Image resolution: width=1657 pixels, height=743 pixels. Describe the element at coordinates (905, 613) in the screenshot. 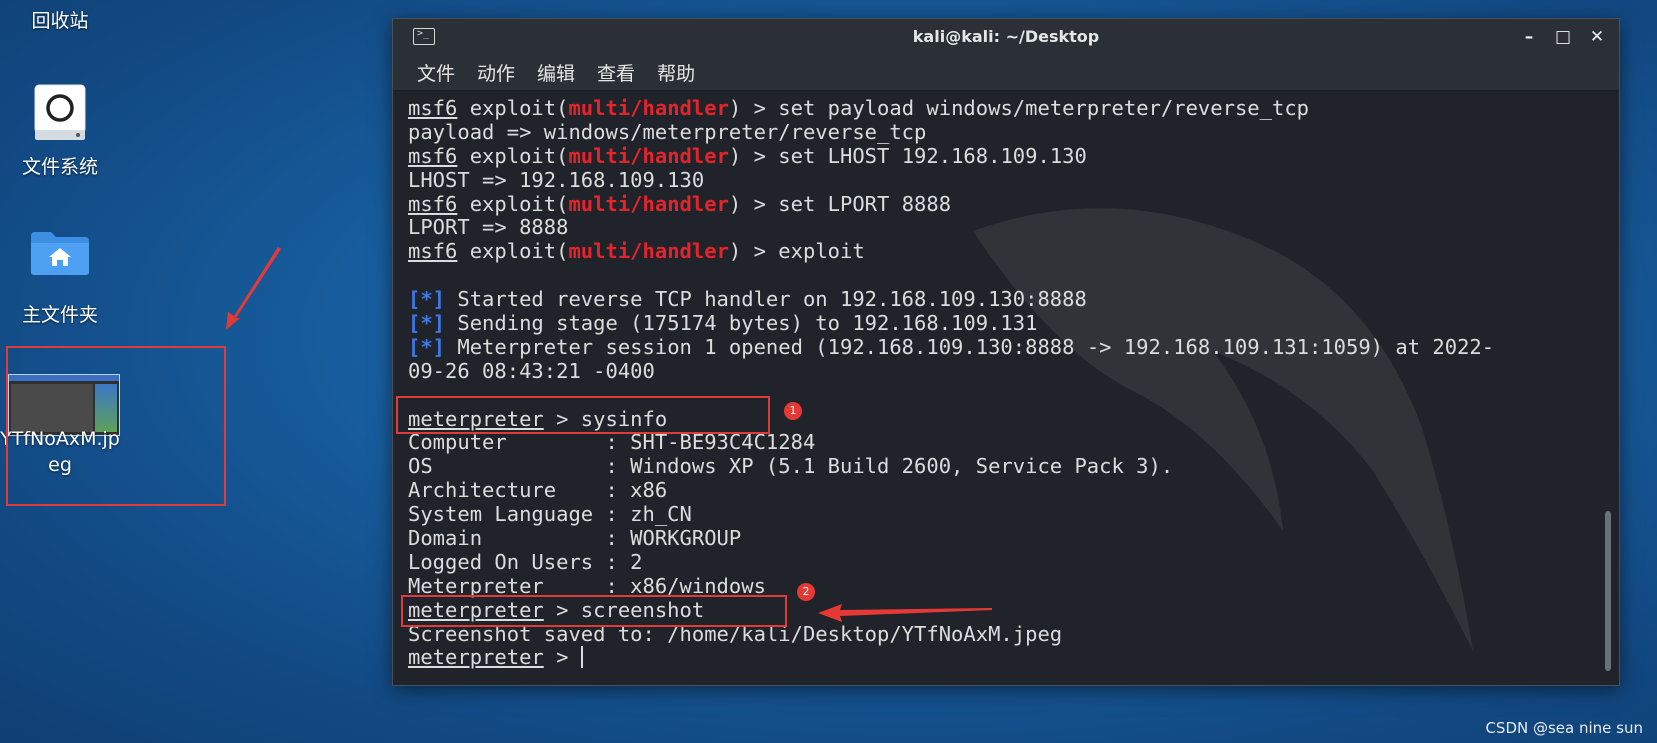

I see `arrow-to-screenshot-icon` at that location.